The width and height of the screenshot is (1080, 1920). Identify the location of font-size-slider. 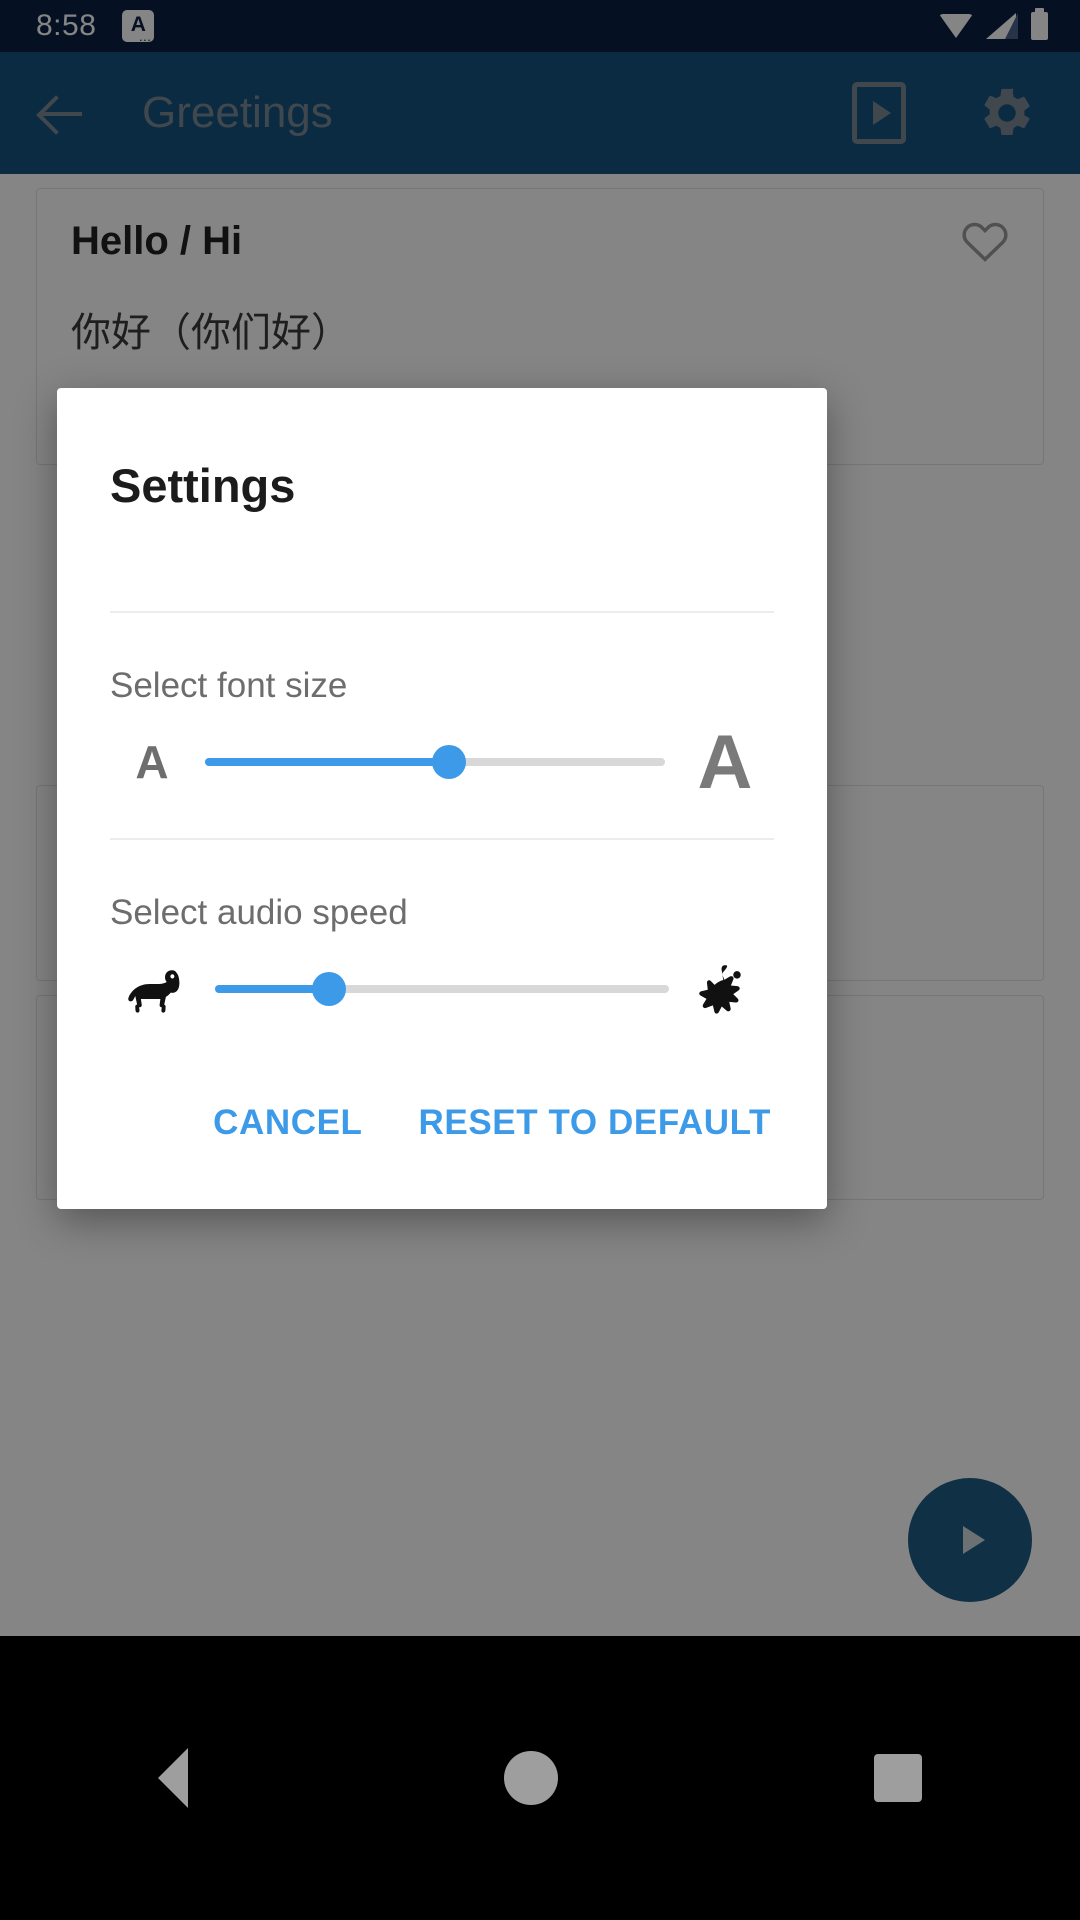
(435, 762).